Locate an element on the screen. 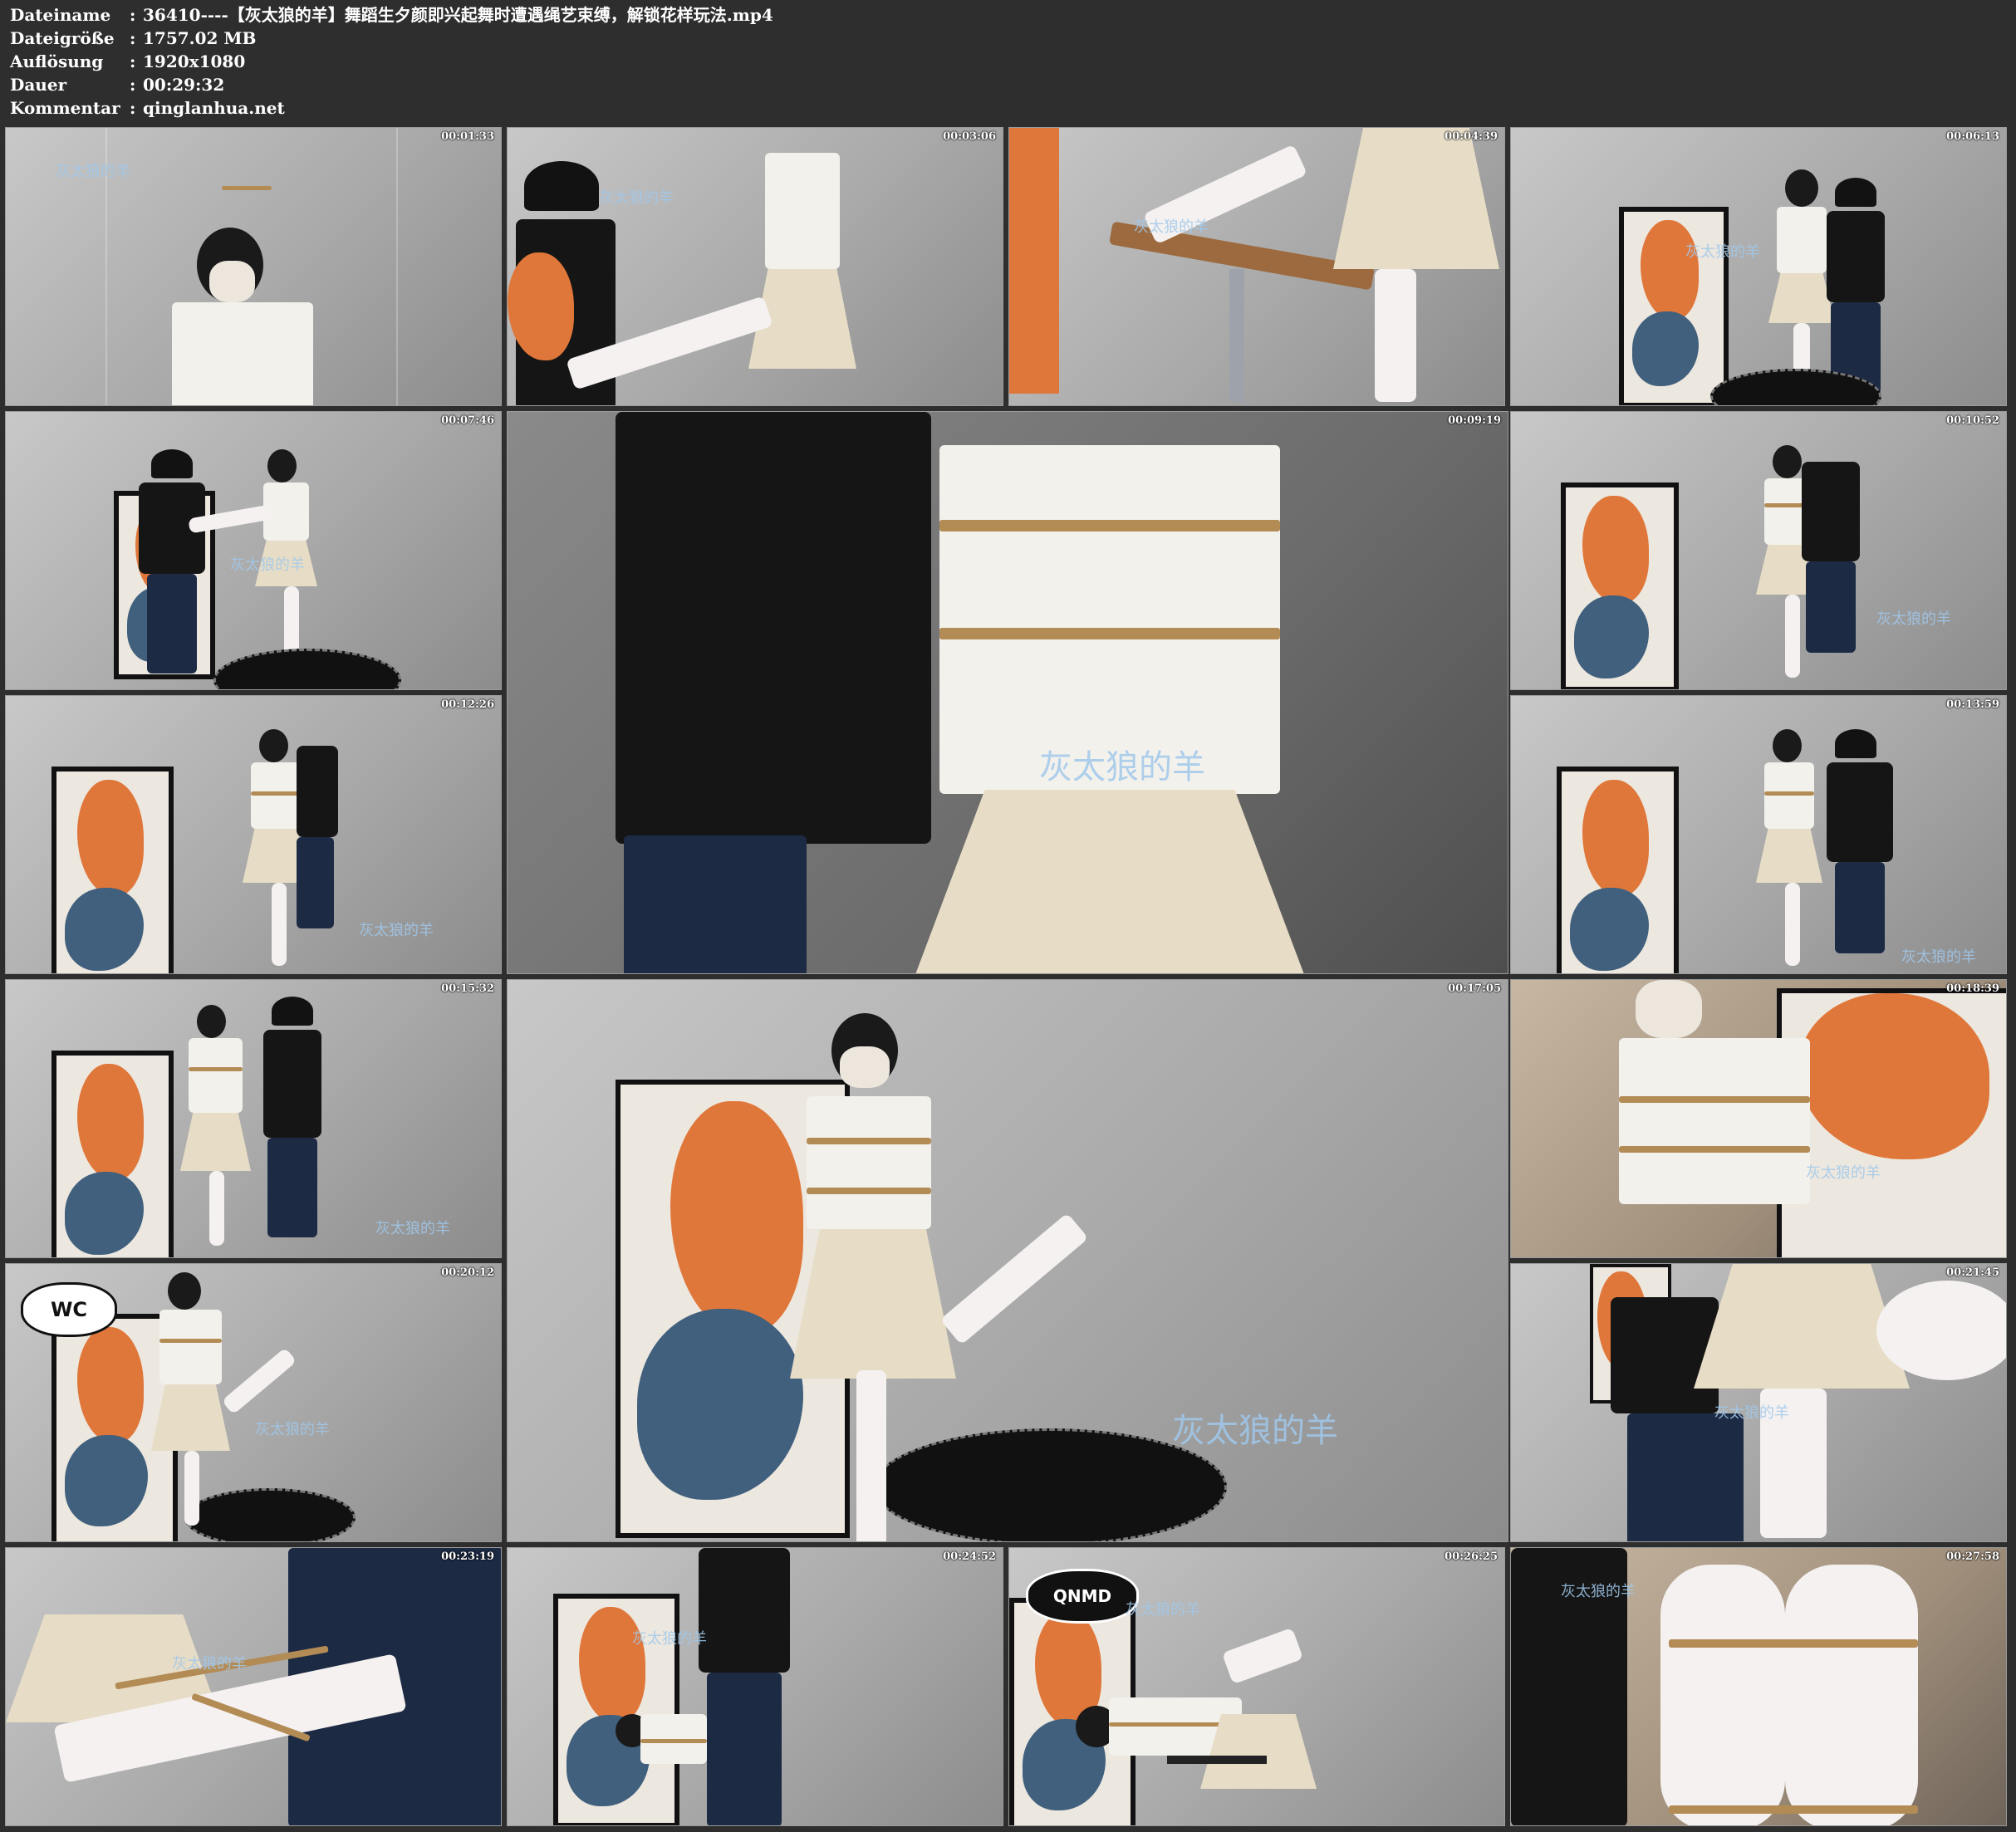 The image size is (2016, 1832). thumbnail: 灰太狼的羊 00:21:45 is located at coordinates (1758, 1402).